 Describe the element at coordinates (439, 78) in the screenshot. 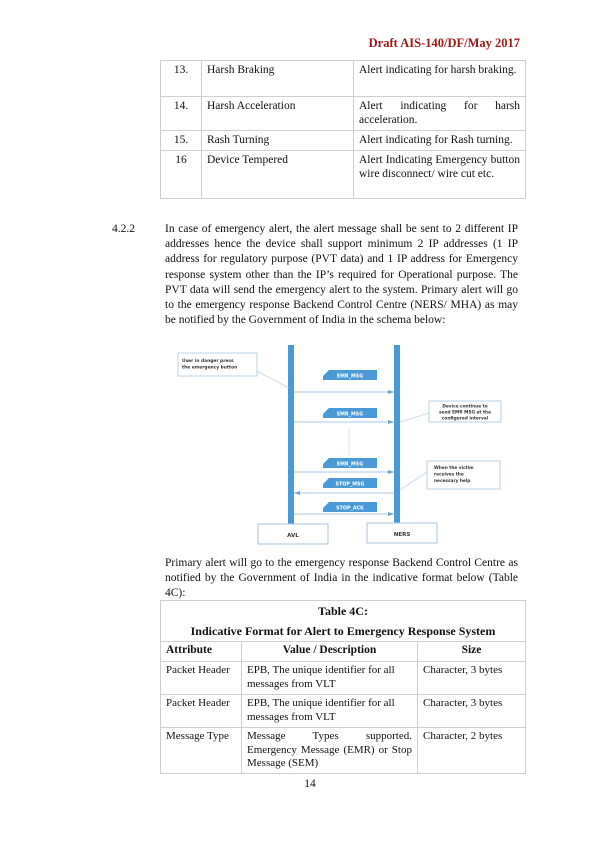

I see `alert-description: Alert indicating for harsh braking.` at that location.